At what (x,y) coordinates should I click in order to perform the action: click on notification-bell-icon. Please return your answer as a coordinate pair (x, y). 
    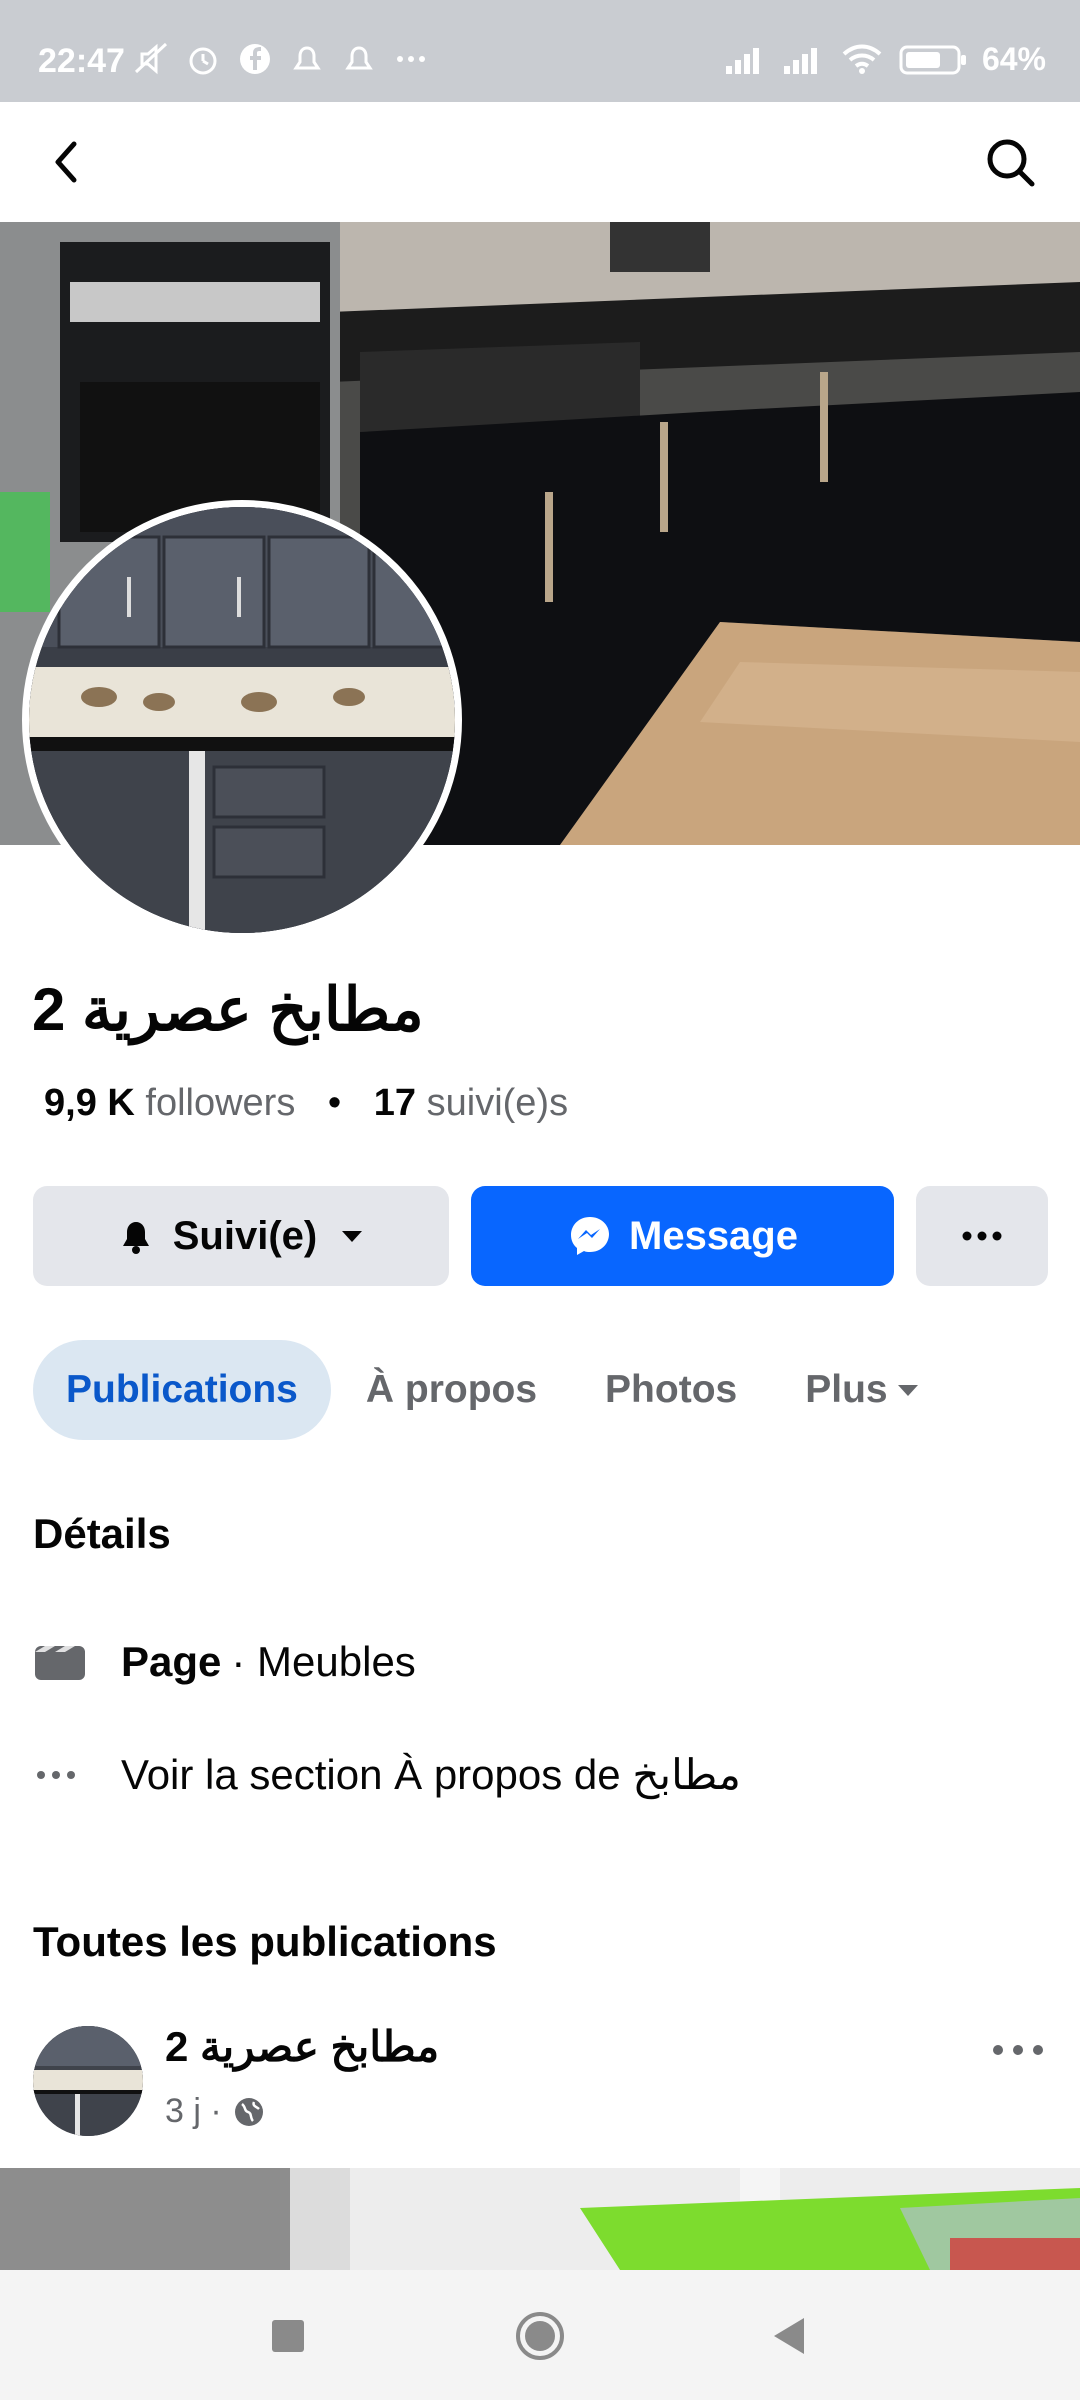
    Looking at the image, I should click on (307, 58).